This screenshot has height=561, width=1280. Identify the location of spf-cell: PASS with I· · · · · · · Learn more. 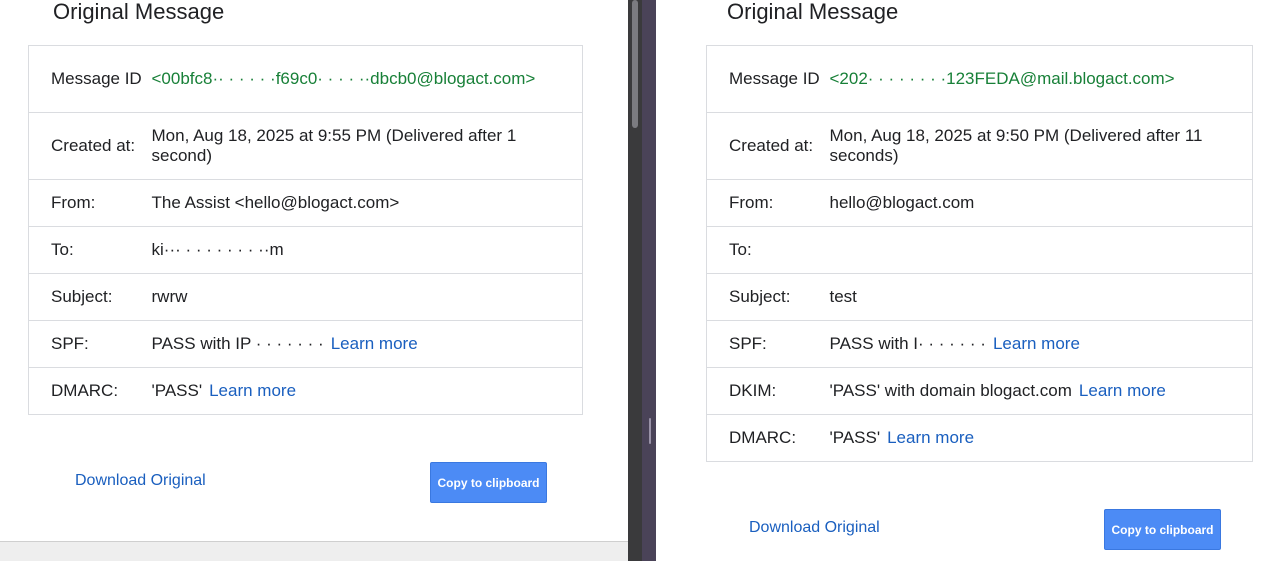
(1041, 344).